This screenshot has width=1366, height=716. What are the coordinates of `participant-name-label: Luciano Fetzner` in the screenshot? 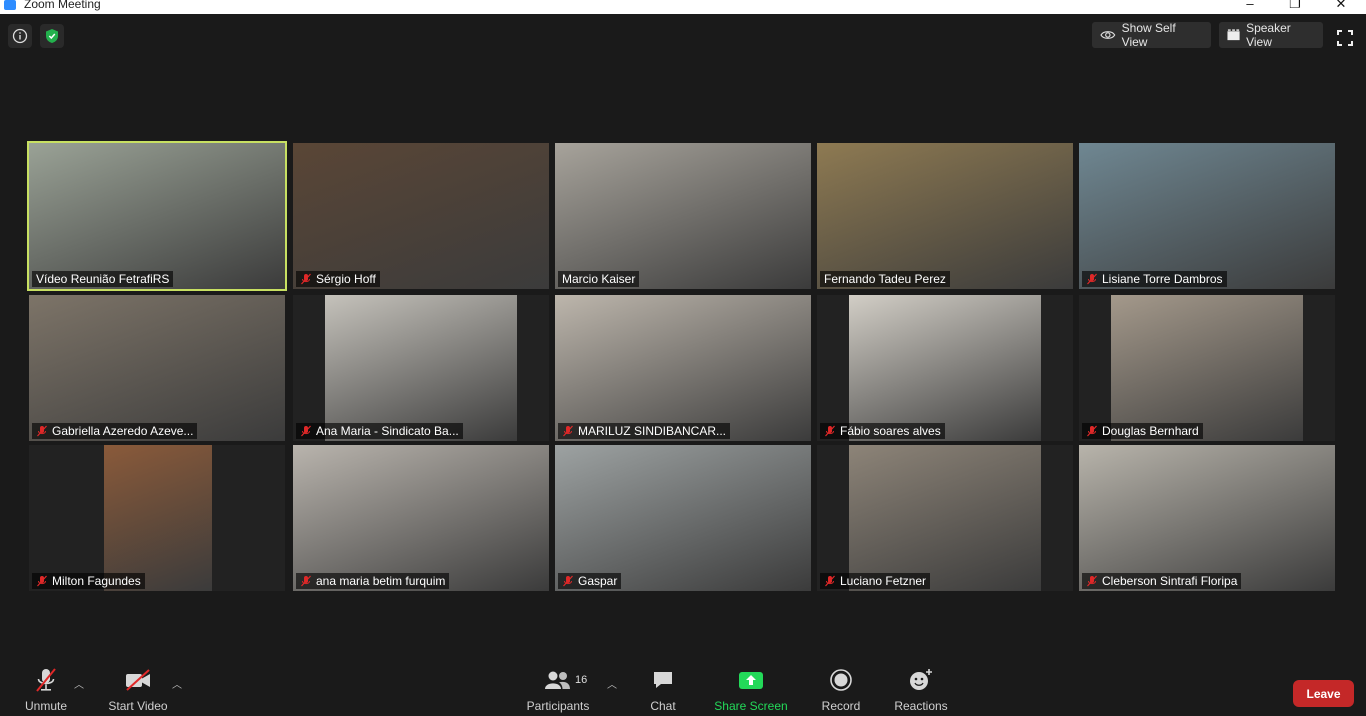 It's located at (875, 581).